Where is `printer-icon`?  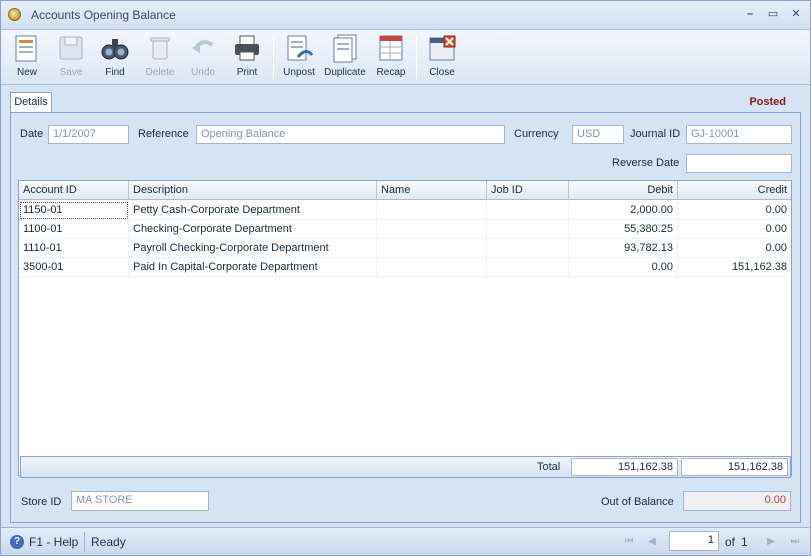
printer-icon is located at coordinates (247, 48).